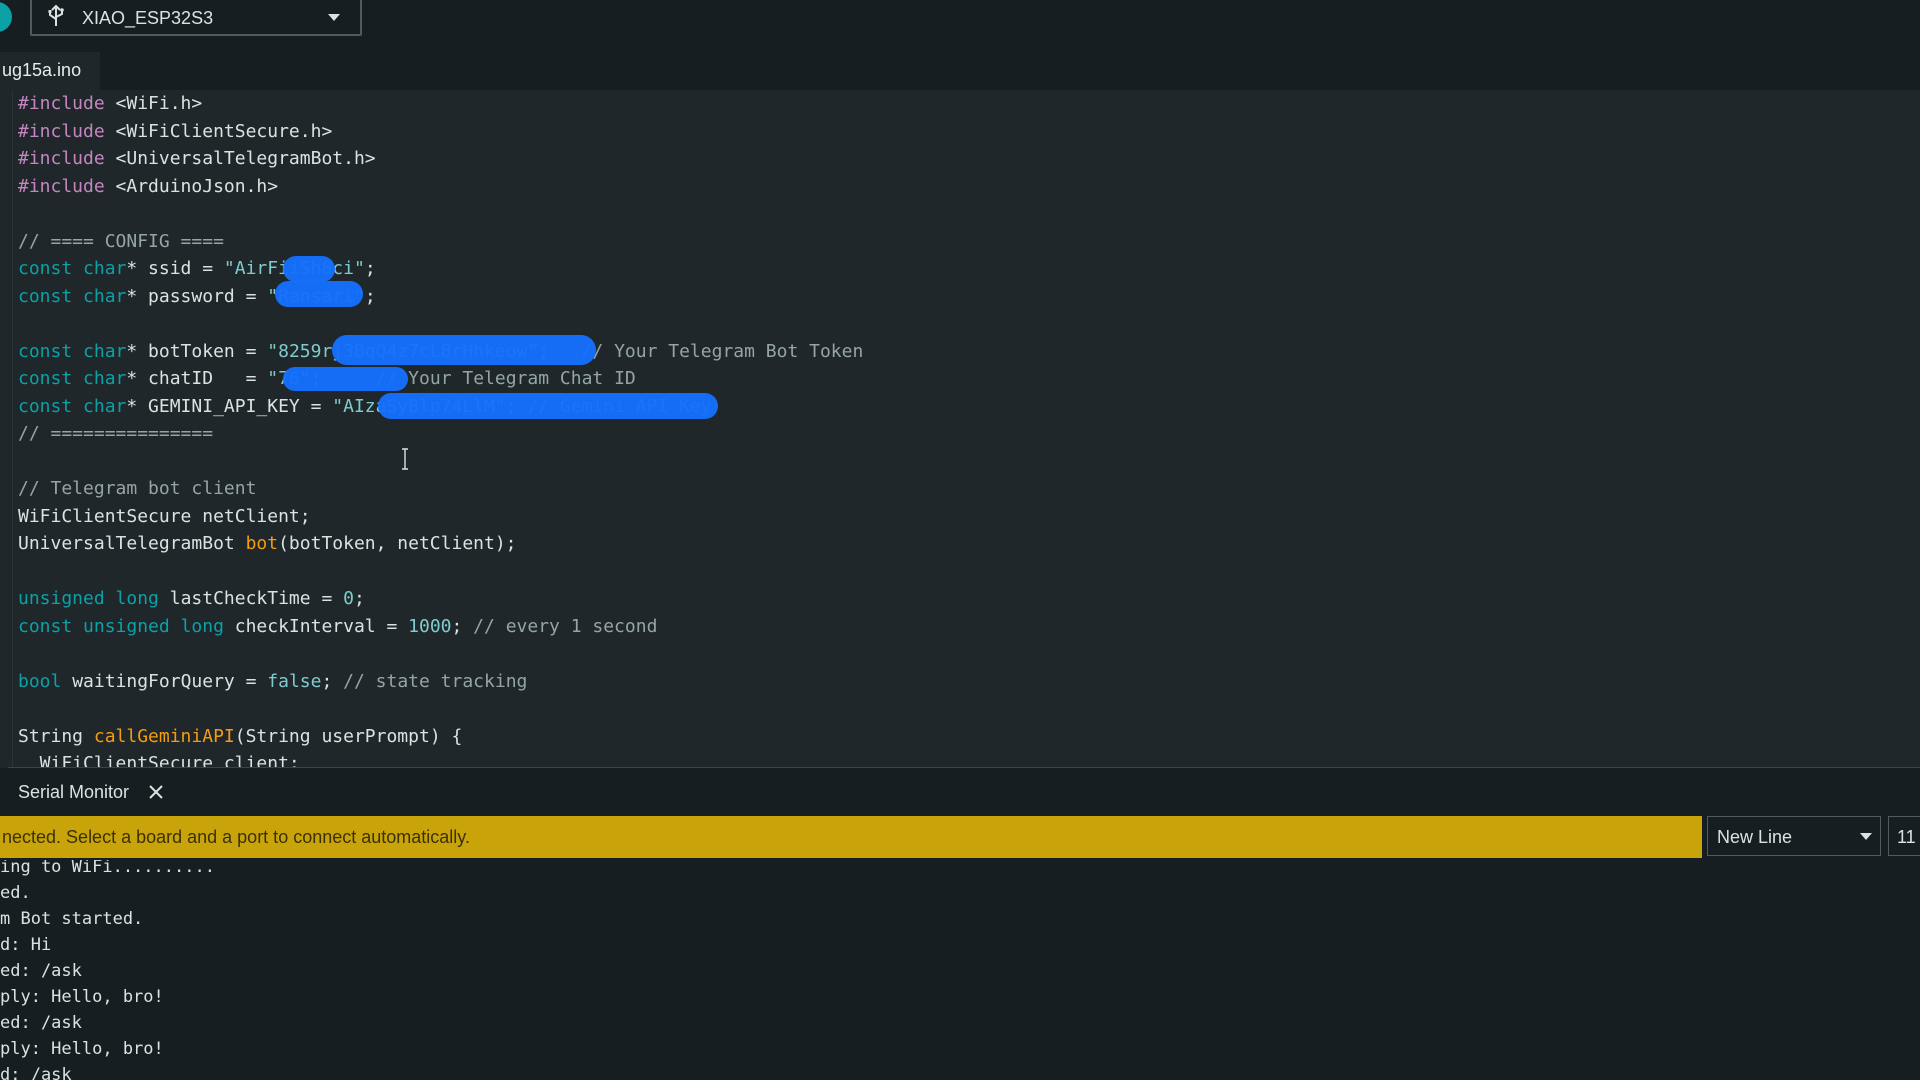 Image resolution: width=1920 pixels, height=1080 pixels. I want to click on serial-line: m Bot started., so click(72, 919).